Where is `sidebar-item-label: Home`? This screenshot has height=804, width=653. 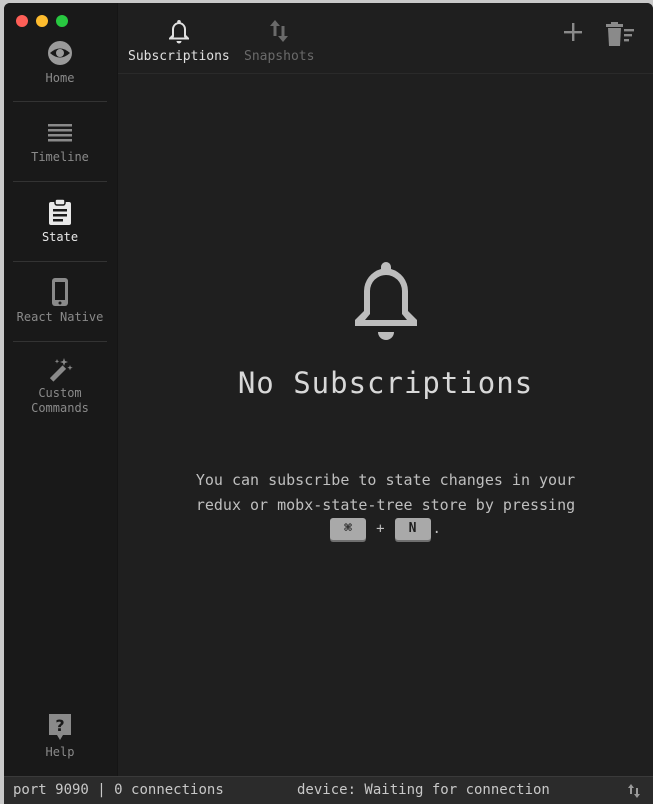
sidebar-item-label: Home is located at coordinates (60, 78).